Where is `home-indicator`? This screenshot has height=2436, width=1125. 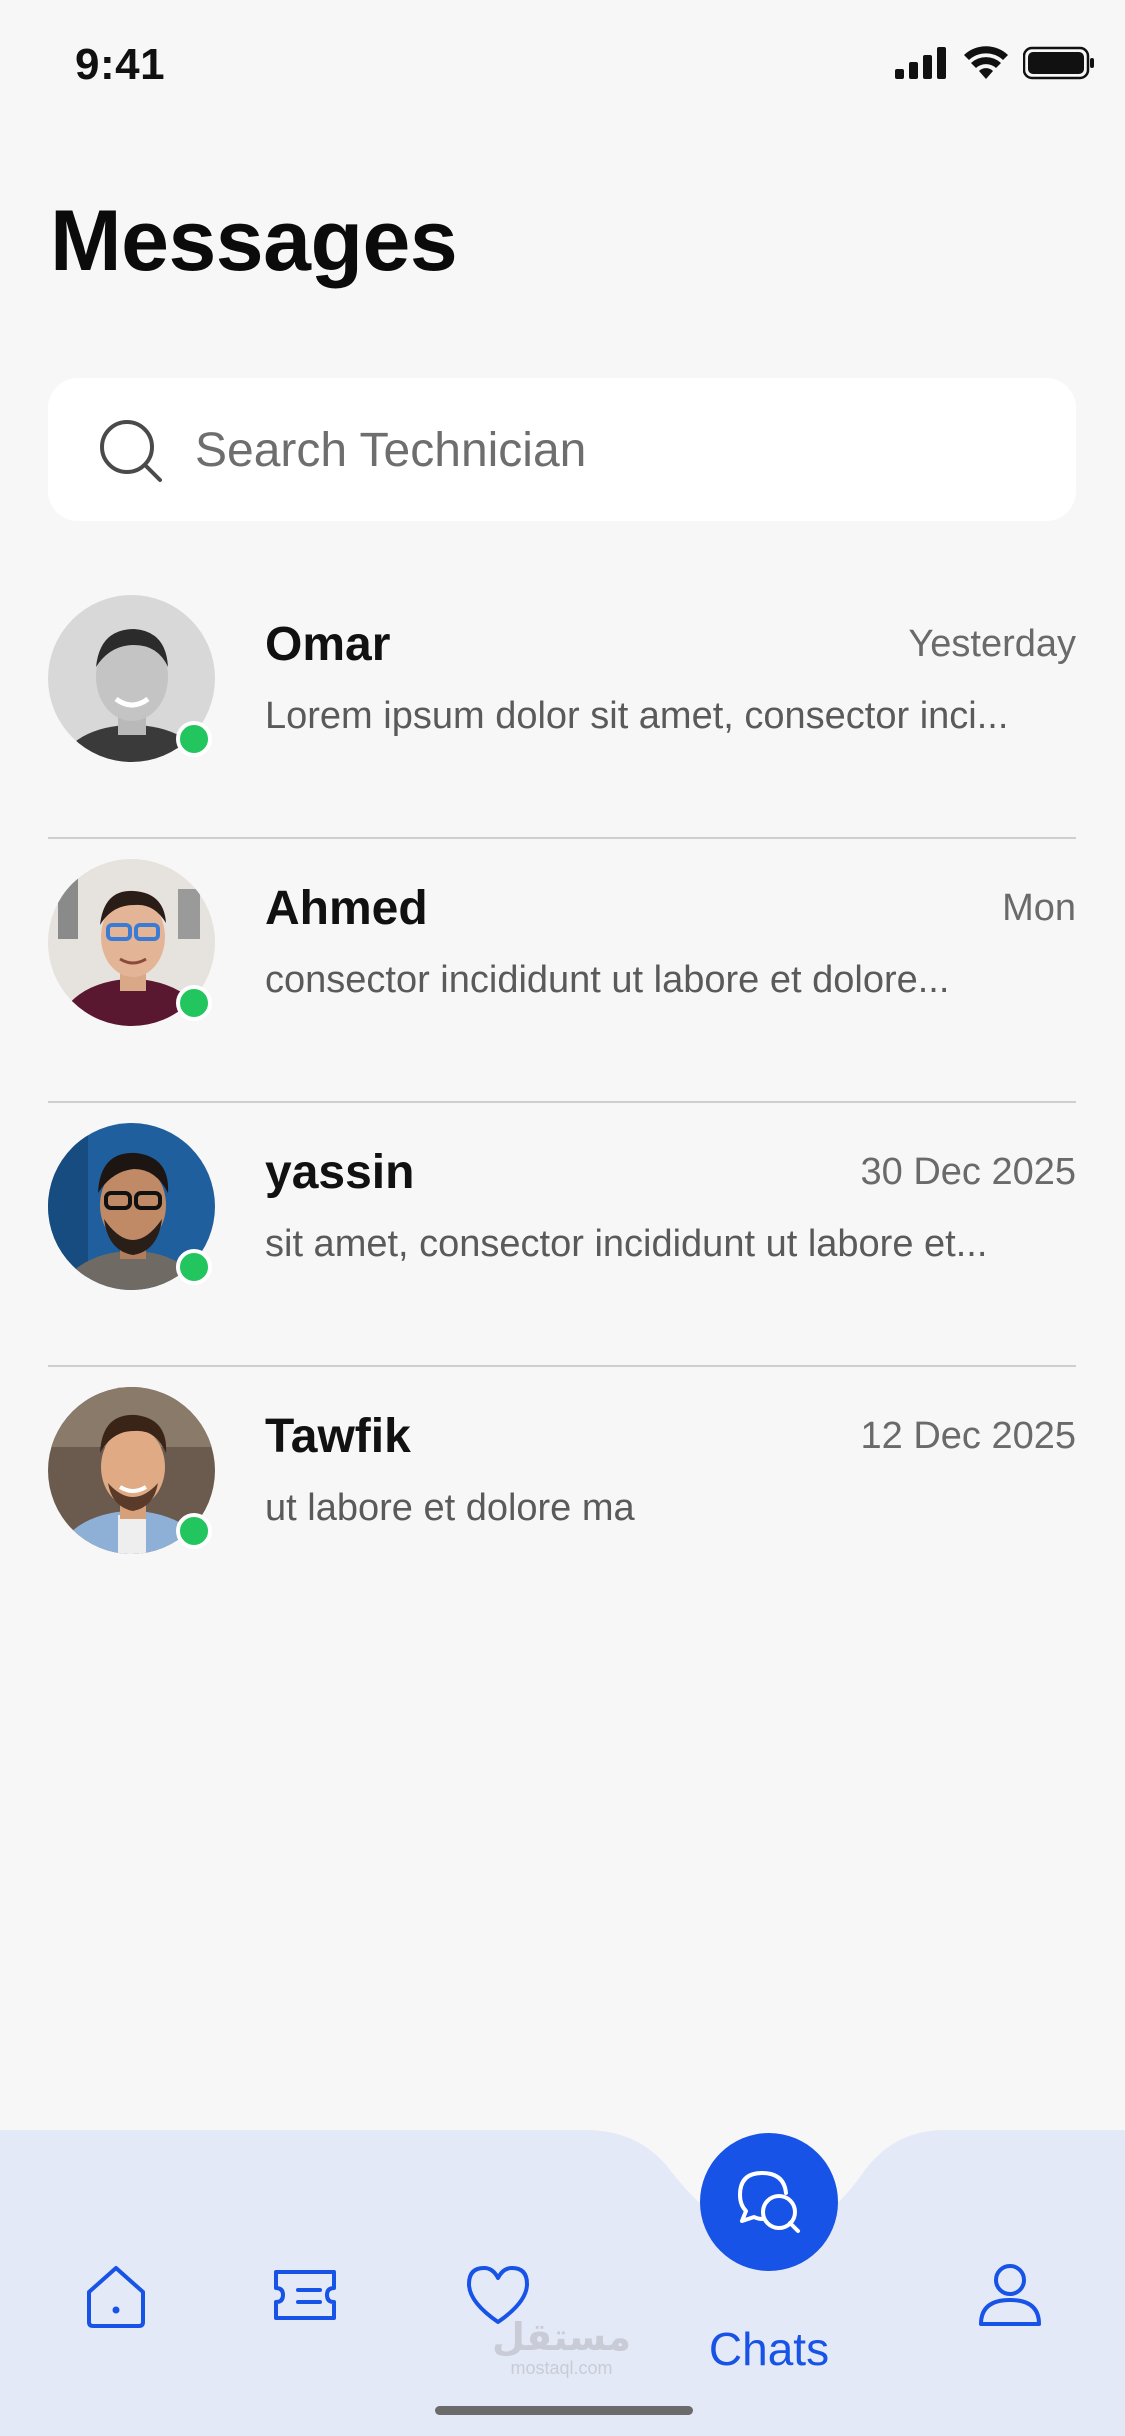 home-indicator is located at coordinates (564, 2410).